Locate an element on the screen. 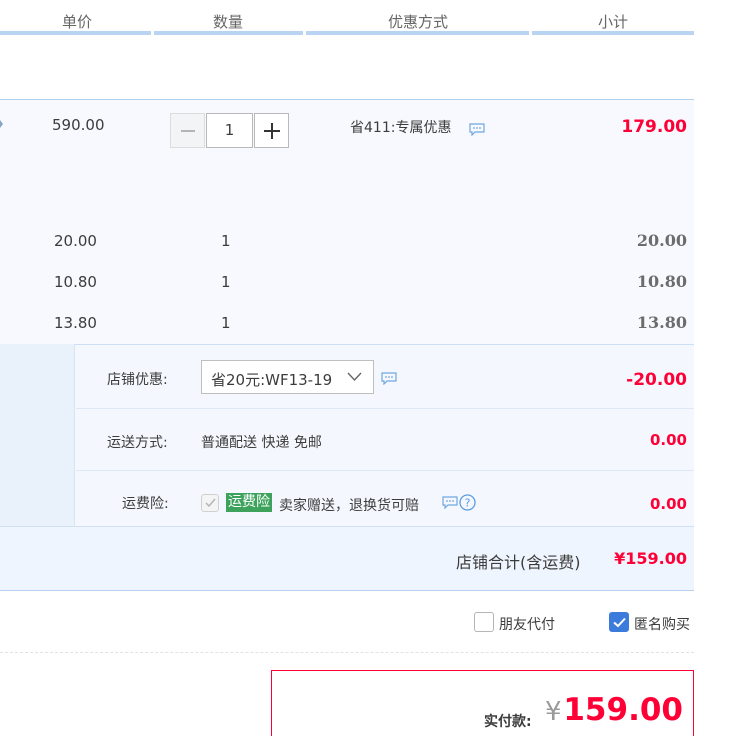 Image resolution: width=739 pixels, height=736 pixels. anonymous-checkbox is located at coordinates (619, 622).